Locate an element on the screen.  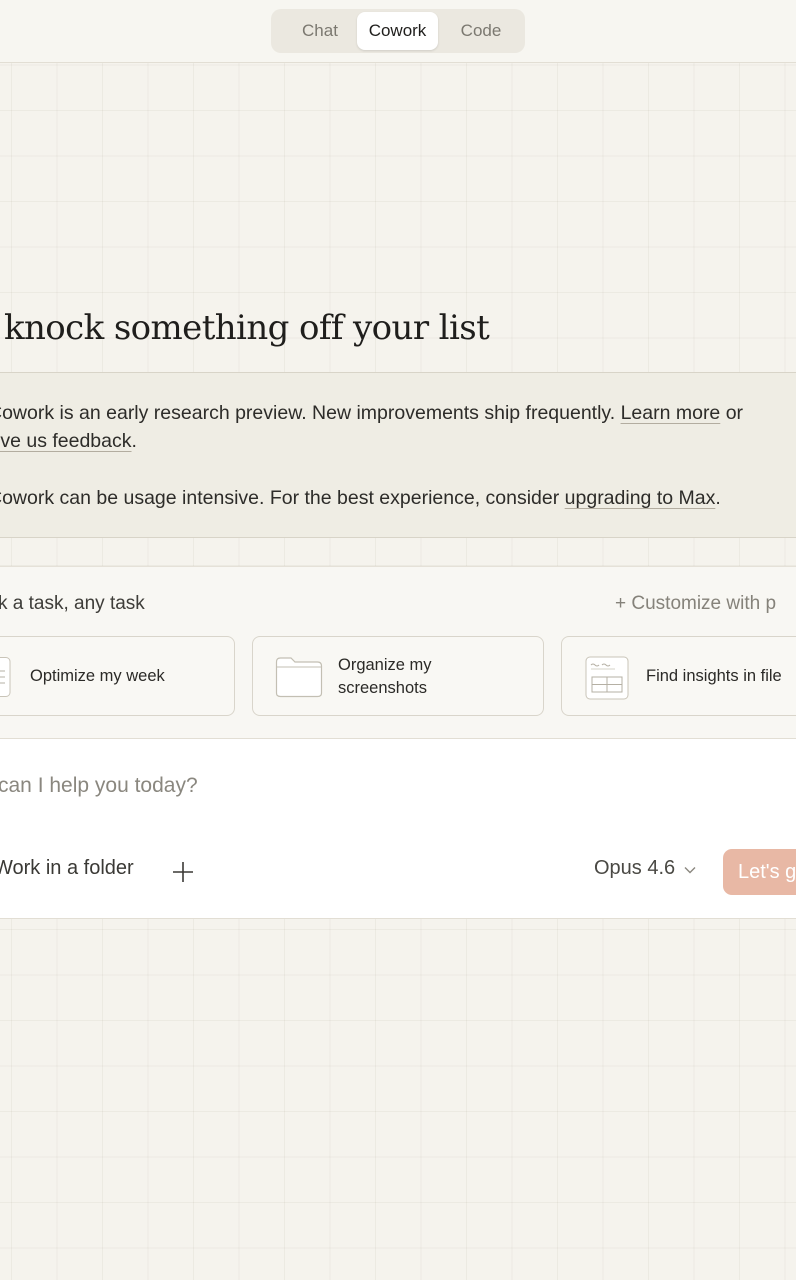
folder-icon is located at coordinates (299, 677).